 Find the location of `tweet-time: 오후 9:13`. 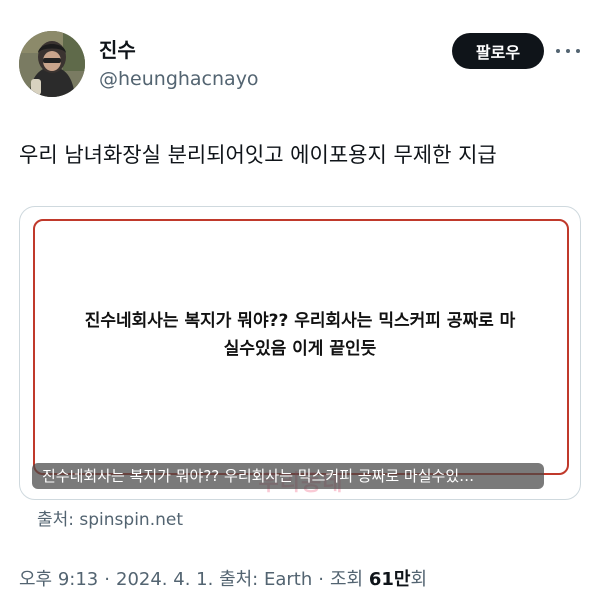

tweet-time: 오후 9:13 is located at coordinates (58, 579).